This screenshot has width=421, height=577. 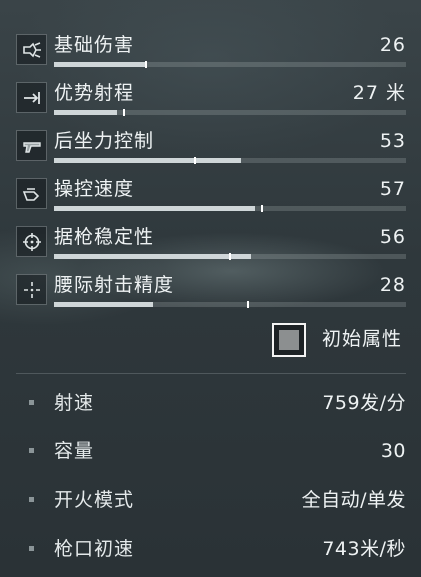 What do you see at coordinates (211, 55) in the screenshot?
I see `stat-row-damage: 基础伤害 26` at bounding box center [211, 55].